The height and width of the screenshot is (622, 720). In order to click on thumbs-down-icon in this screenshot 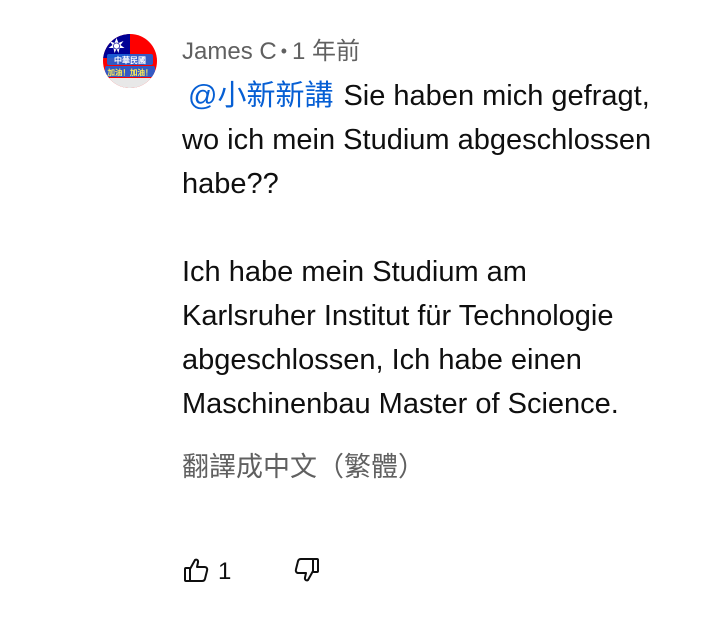, I will do `click(307, 572)`.